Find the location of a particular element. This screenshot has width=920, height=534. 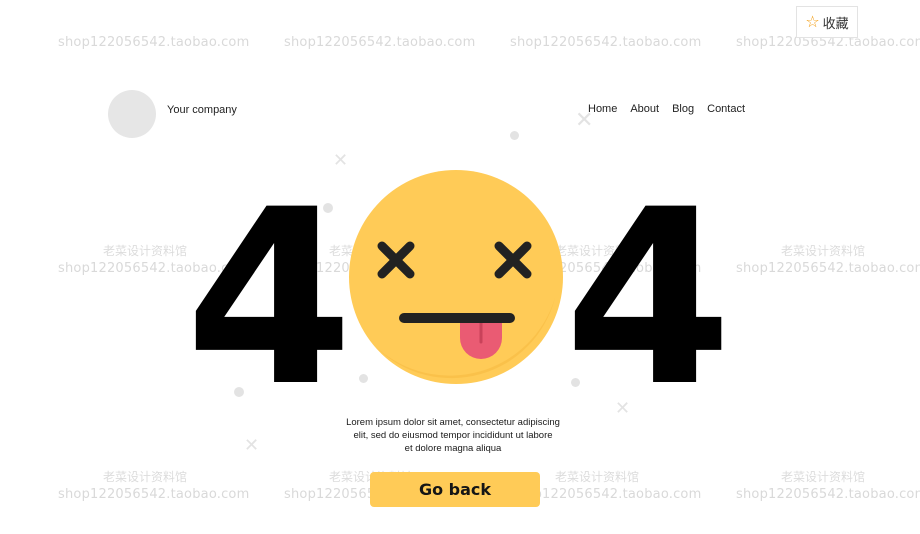

dizzy-face-tongue-out-icon is located at coordinates (456, 277).